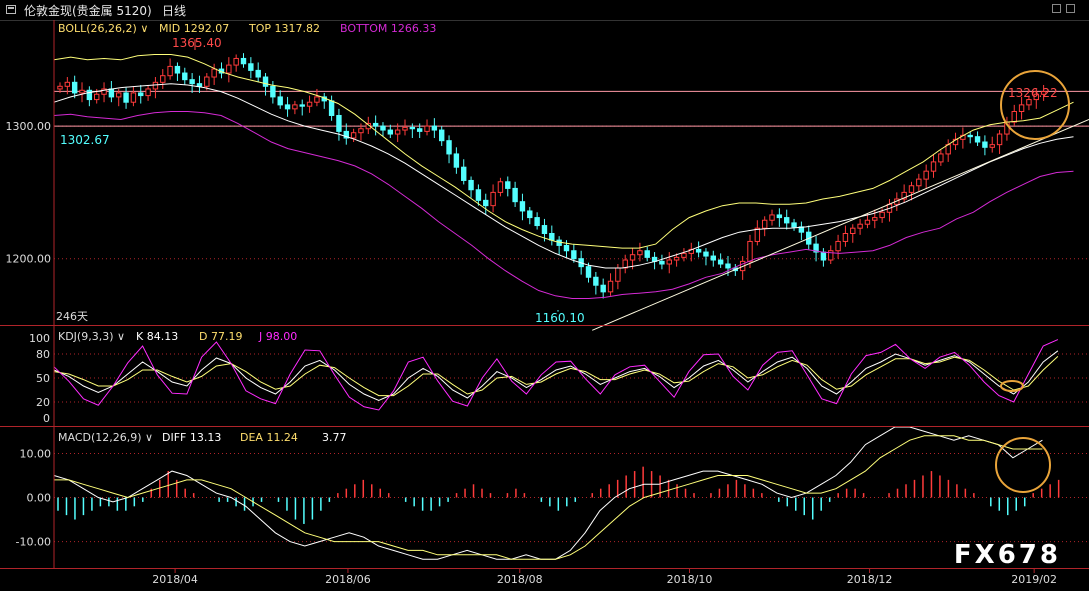  Describe the element at coordinates (348, 579) in the screenshot. I see `x-tick-label: 2018/06` at that location.